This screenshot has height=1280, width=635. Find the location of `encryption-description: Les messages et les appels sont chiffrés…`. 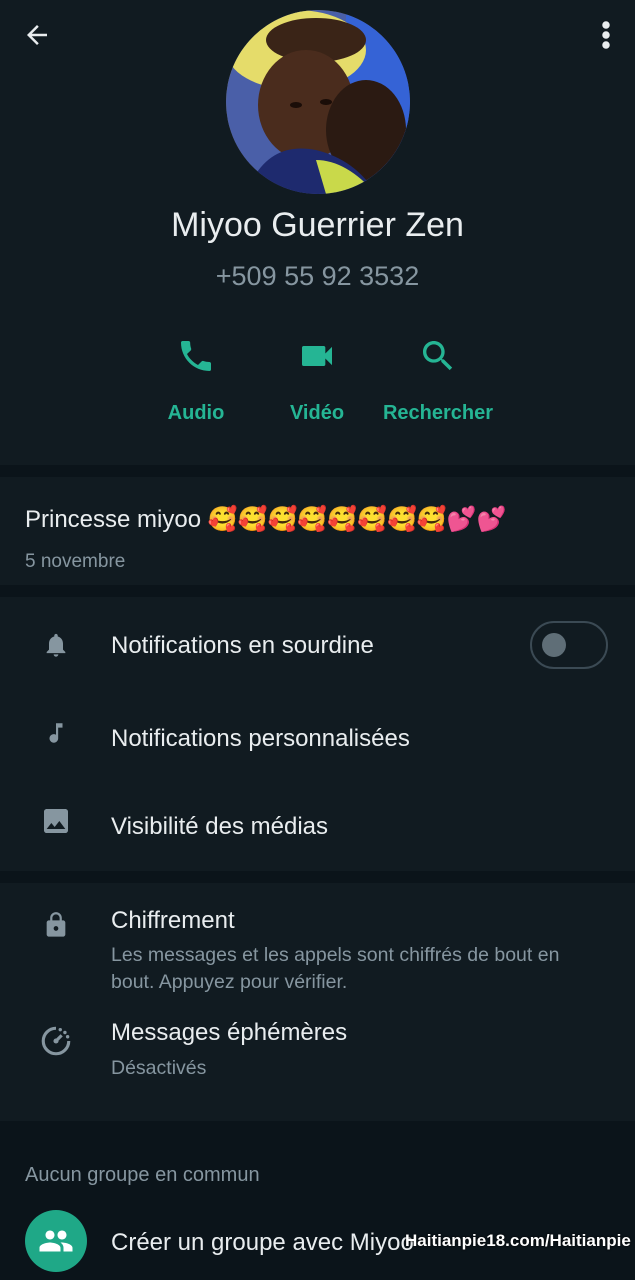

encryption-description: Les messages et les appels sont chiffrés… is located at coordinates (335, 968).